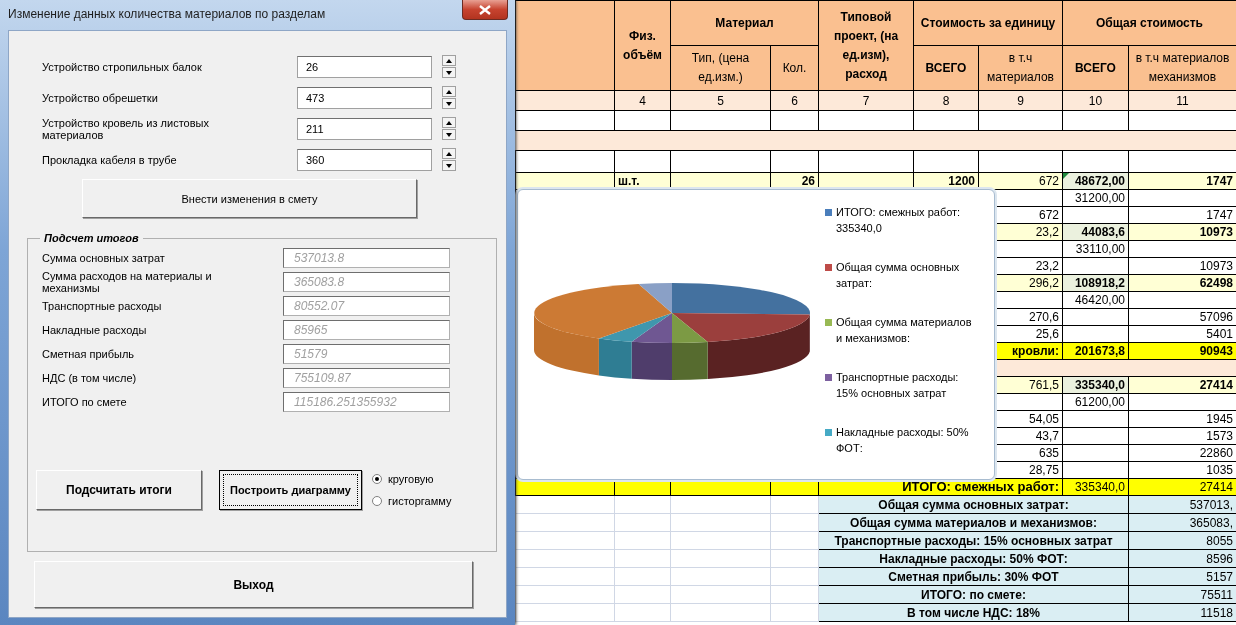  I want to click on table-cell: ИТОГО: смежных работ:, so click(980, 486).